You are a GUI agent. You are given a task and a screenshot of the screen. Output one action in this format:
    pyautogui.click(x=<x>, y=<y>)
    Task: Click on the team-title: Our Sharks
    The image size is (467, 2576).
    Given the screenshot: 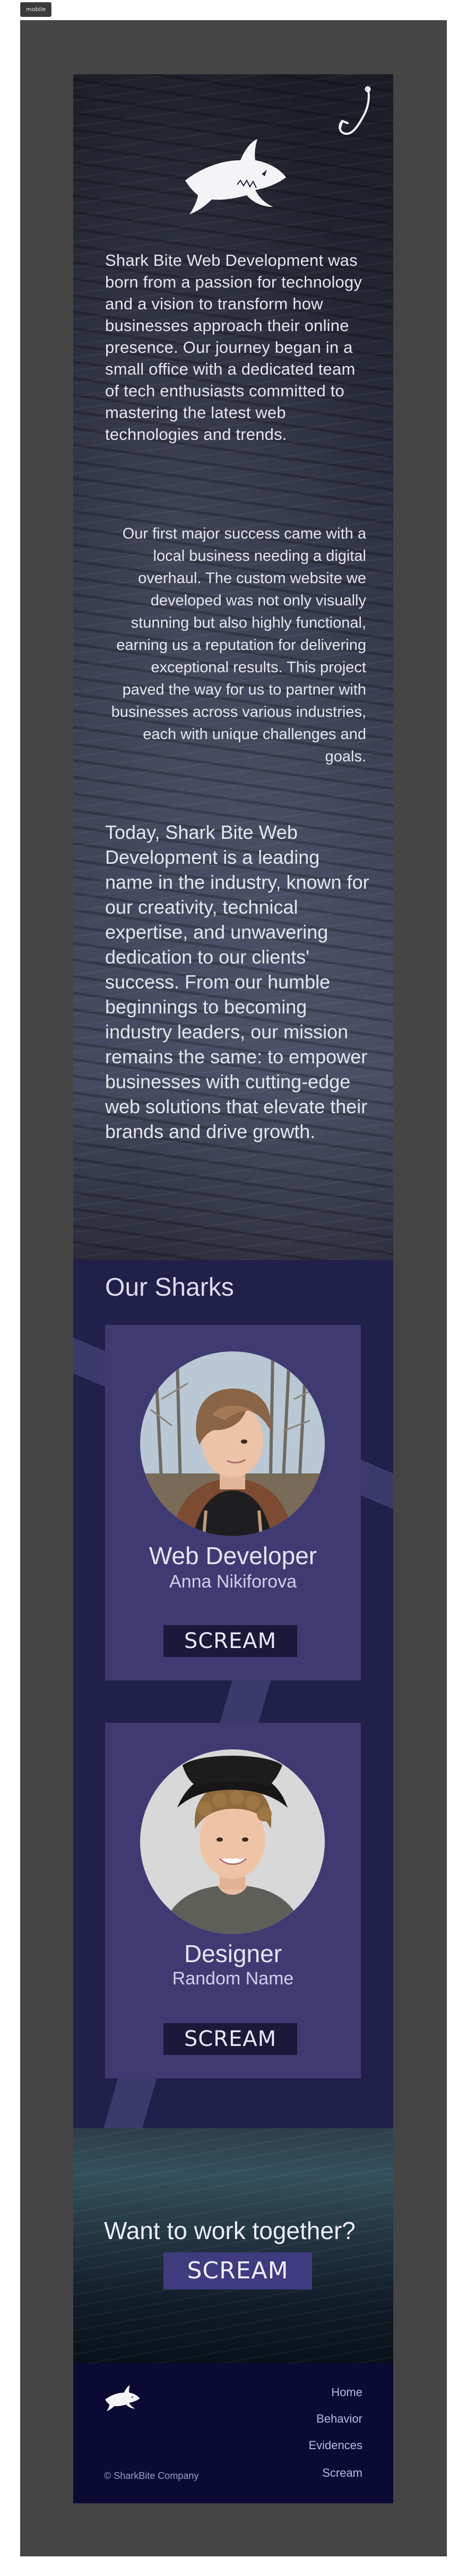 What is the action you would take?
    pyautogui.click(x=169, y=1287)
    